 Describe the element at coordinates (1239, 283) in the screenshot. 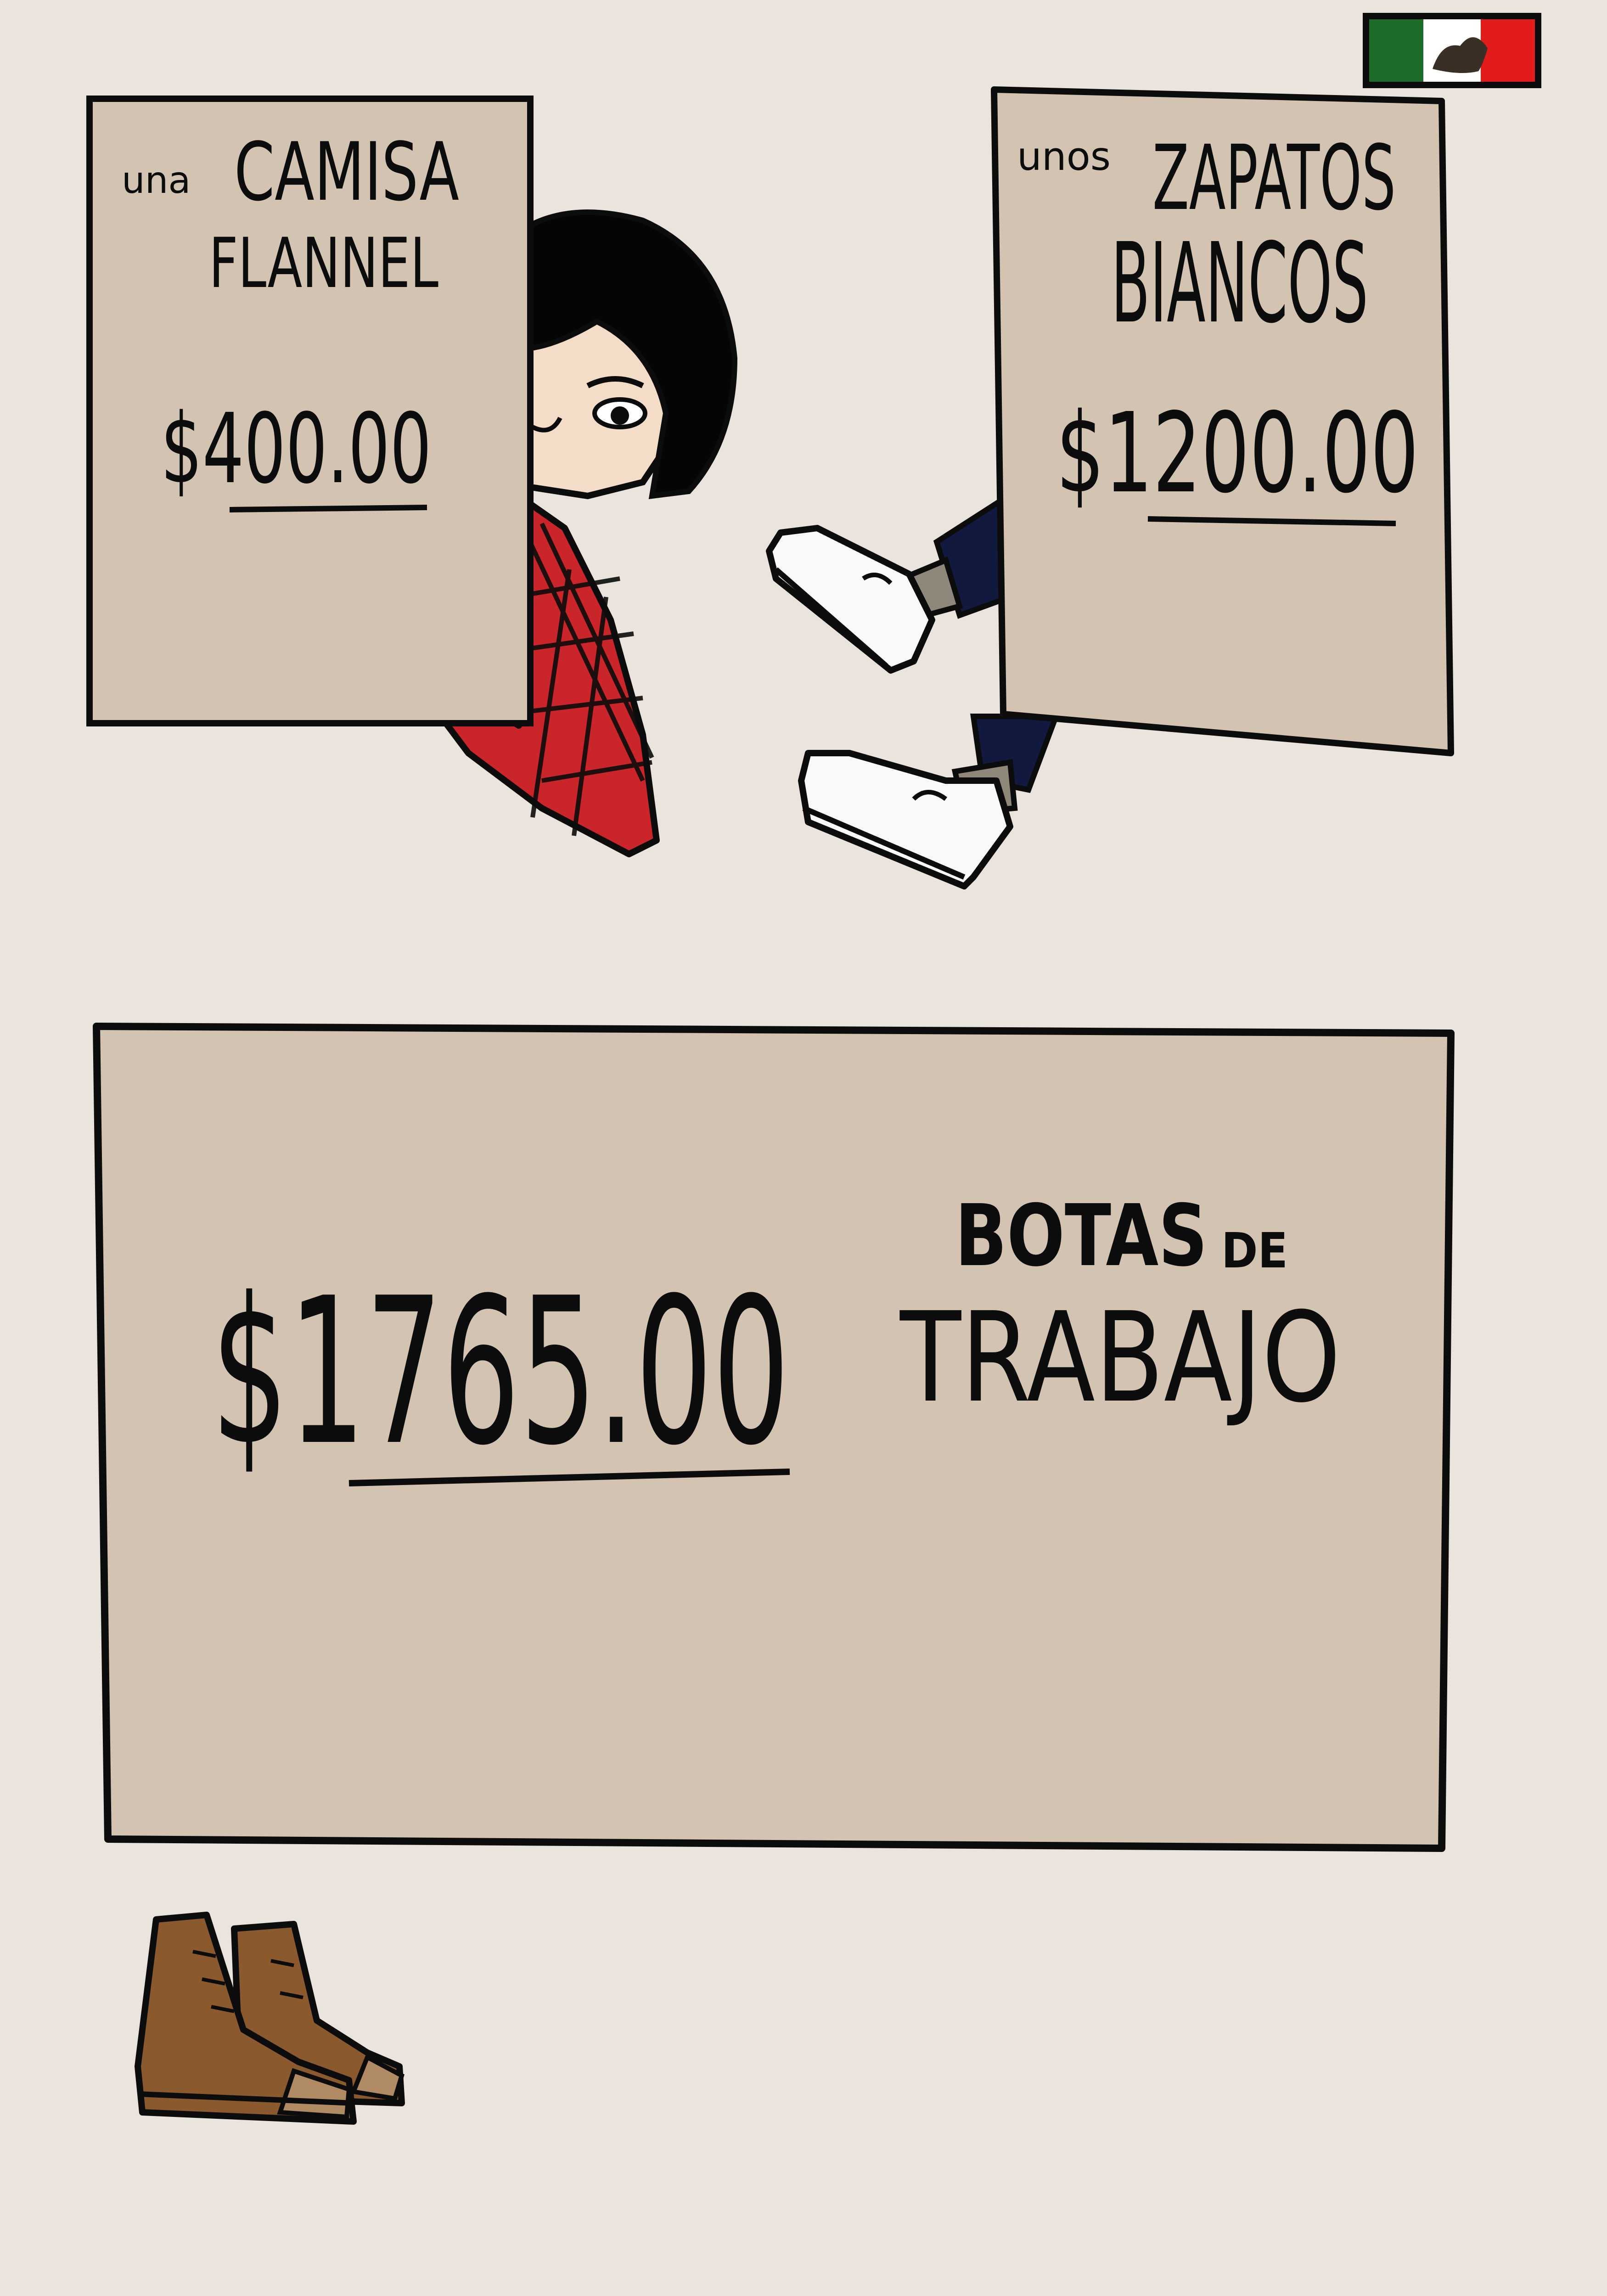

I see `shoes-sign-line2: BIANCOS` at that location.